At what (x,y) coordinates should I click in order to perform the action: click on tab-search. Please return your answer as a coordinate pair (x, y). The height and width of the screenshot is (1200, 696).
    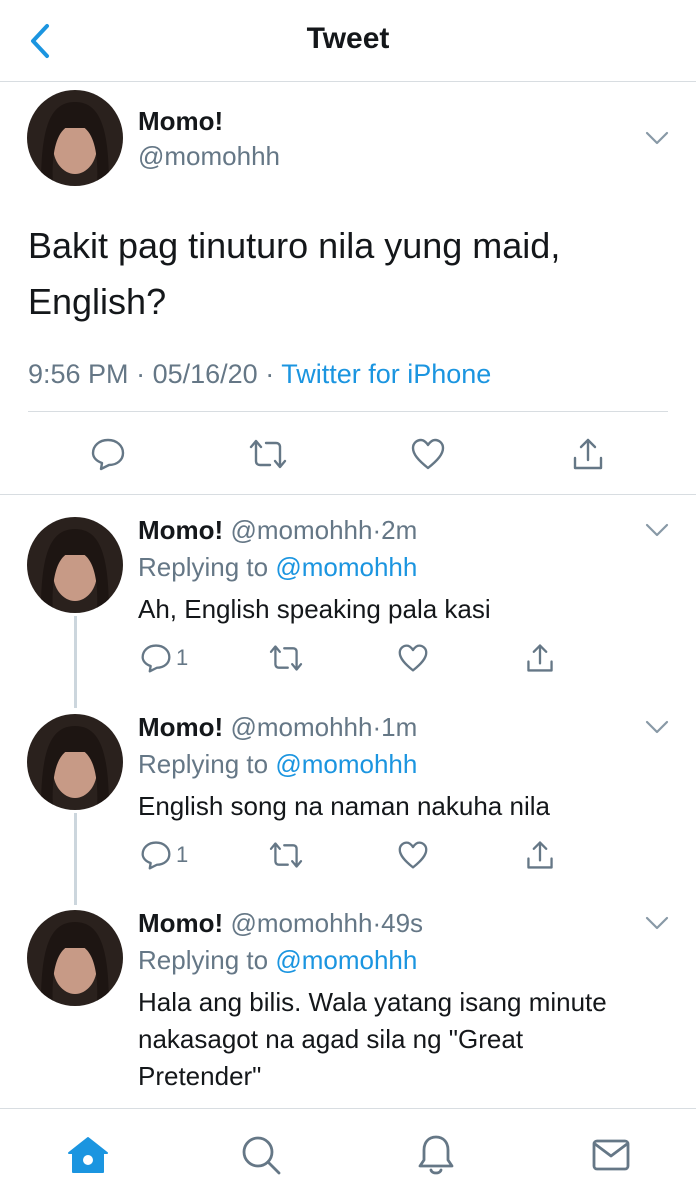
    Looking at the image, I should click on (261, 1155).